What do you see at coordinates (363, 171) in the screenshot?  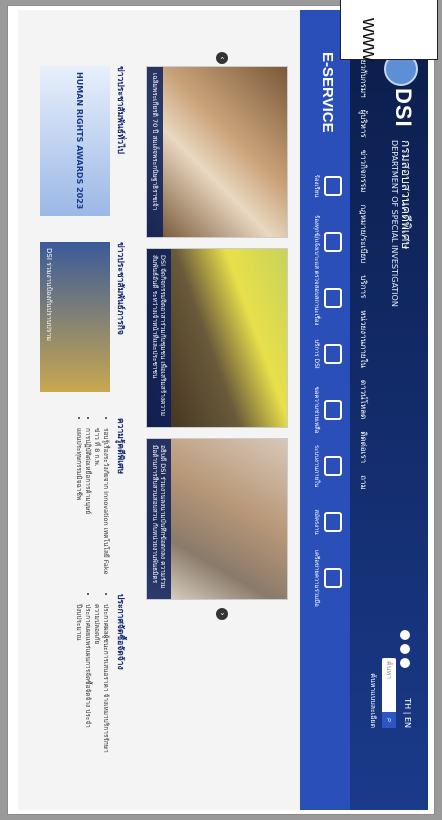 I see `nav-item: ข่าวกิจกรรม` at bounding box center [363, 171].